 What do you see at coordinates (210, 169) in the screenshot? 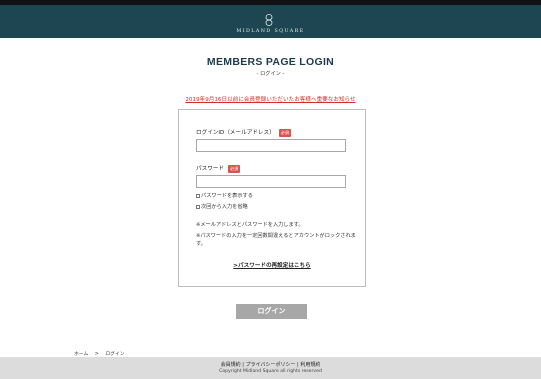
I see `password-label-text: パスワード` at bounding box center [210, 169].